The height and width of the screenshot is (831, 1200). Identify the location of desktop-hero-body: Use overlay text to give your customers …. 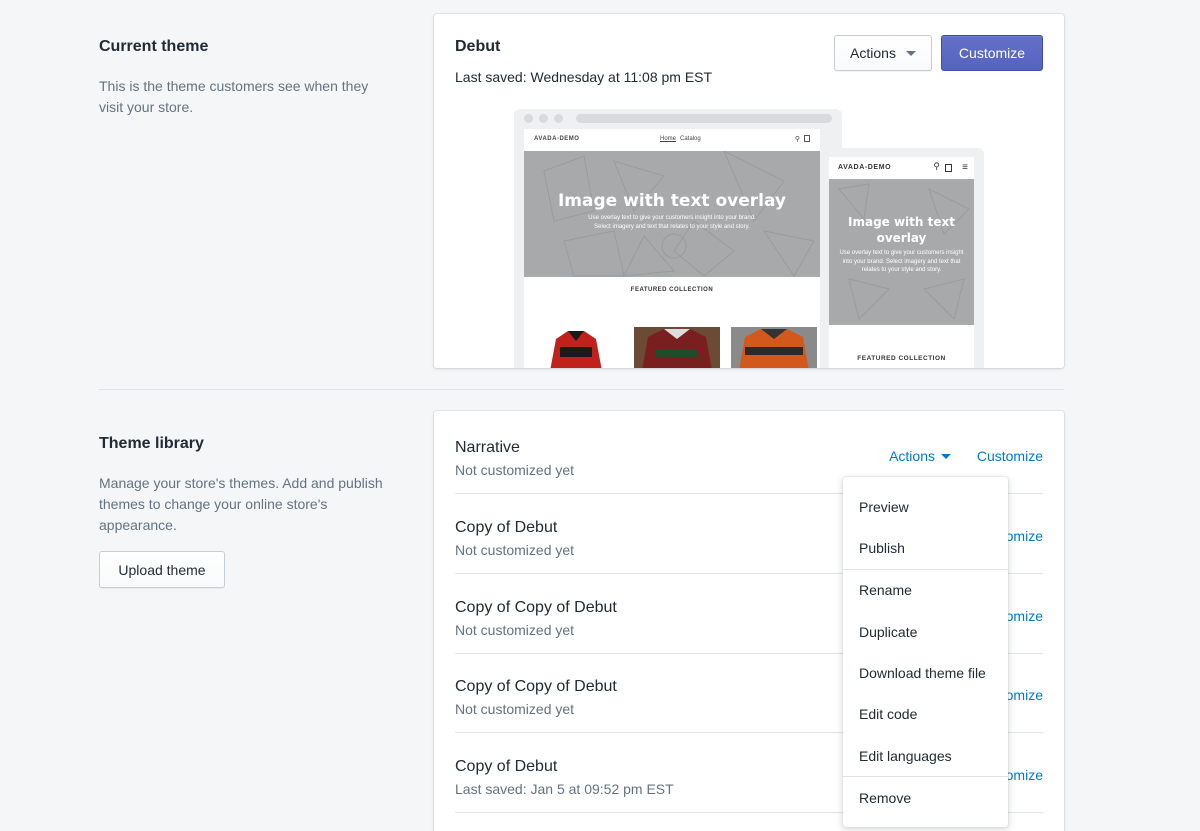
(672, 222).